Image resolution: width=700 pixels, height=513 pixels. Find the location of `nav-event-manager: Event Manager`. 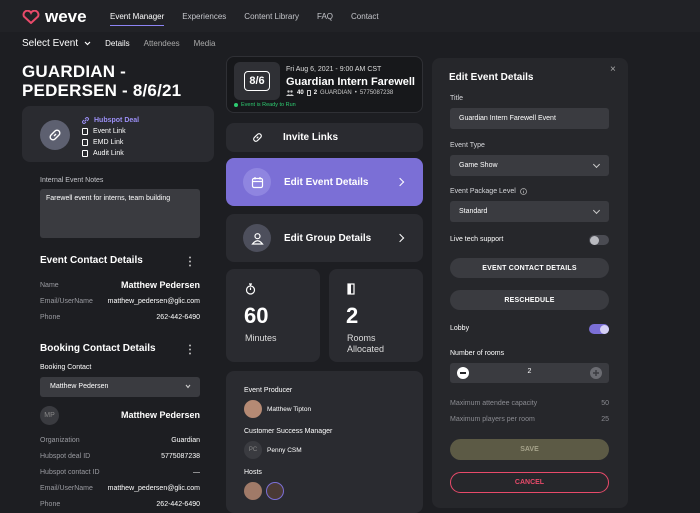

nav-event-manager: Event Manager is located at coordinates (137, 19).